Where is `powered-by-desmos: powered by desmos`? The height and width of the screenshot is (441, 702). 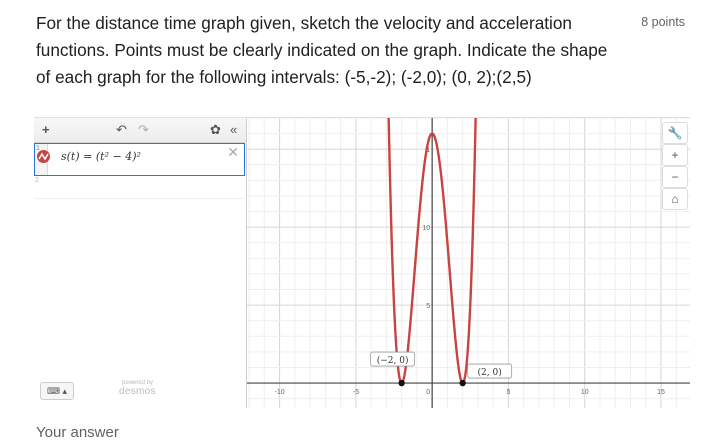
powered-by-desmos: powered by desmos is located at coordinates (137, 388).